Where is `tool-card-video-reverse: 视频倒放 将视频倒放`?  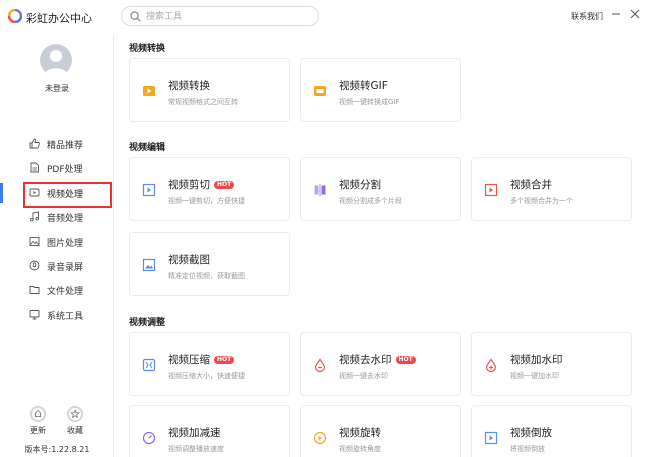 tool-card-video-reverse: 视频倒放 将视频倒放 is located at coordinates (551, 431).